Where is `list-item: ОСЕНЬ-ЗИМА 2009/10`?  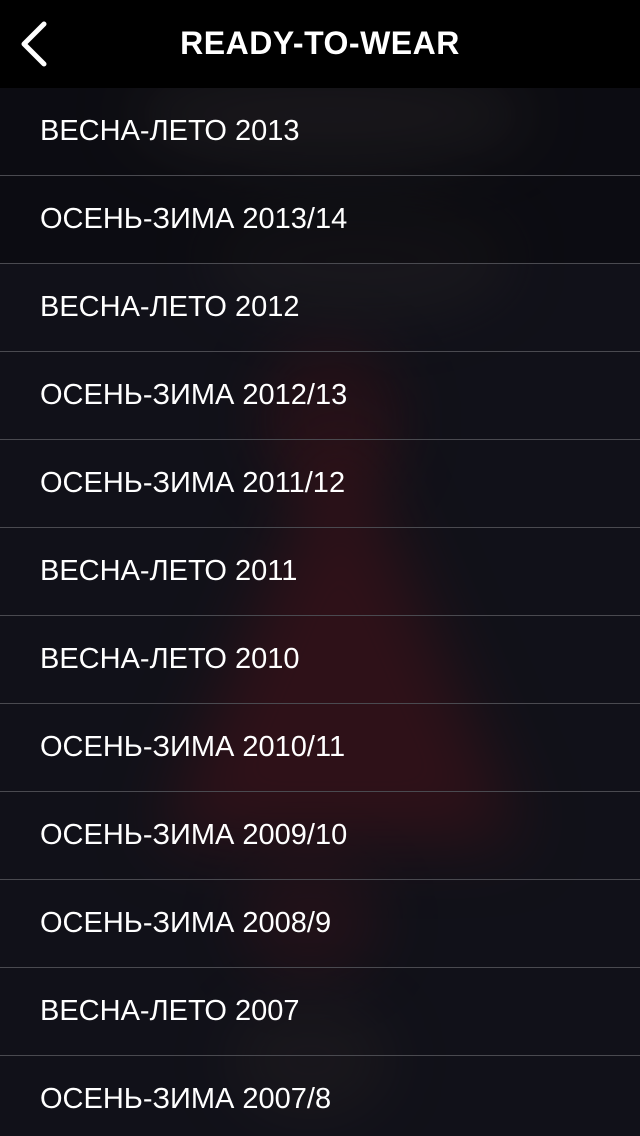 list-item: ОСЕНЬ-ЗИМА 2009/10 is located at coordinates (320, 836).